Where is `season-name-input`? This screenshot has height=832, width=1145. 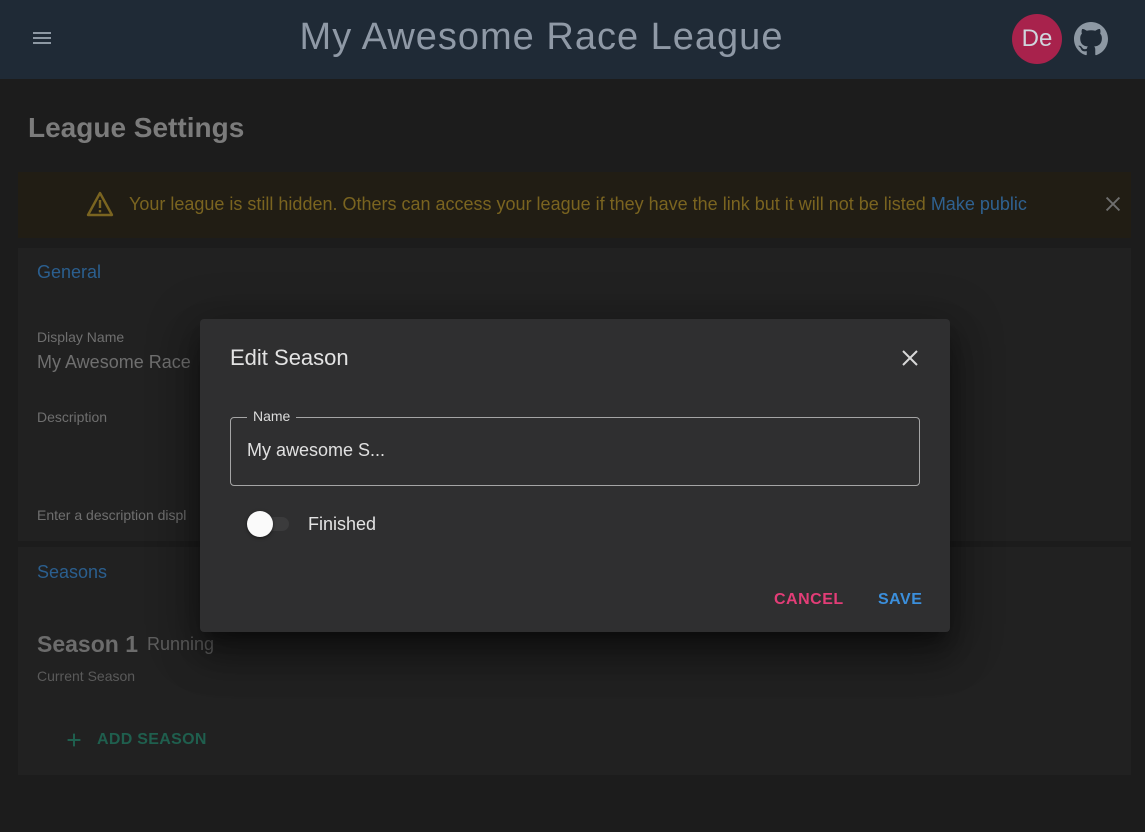
season-name-input is located at coordinates (572, 450).